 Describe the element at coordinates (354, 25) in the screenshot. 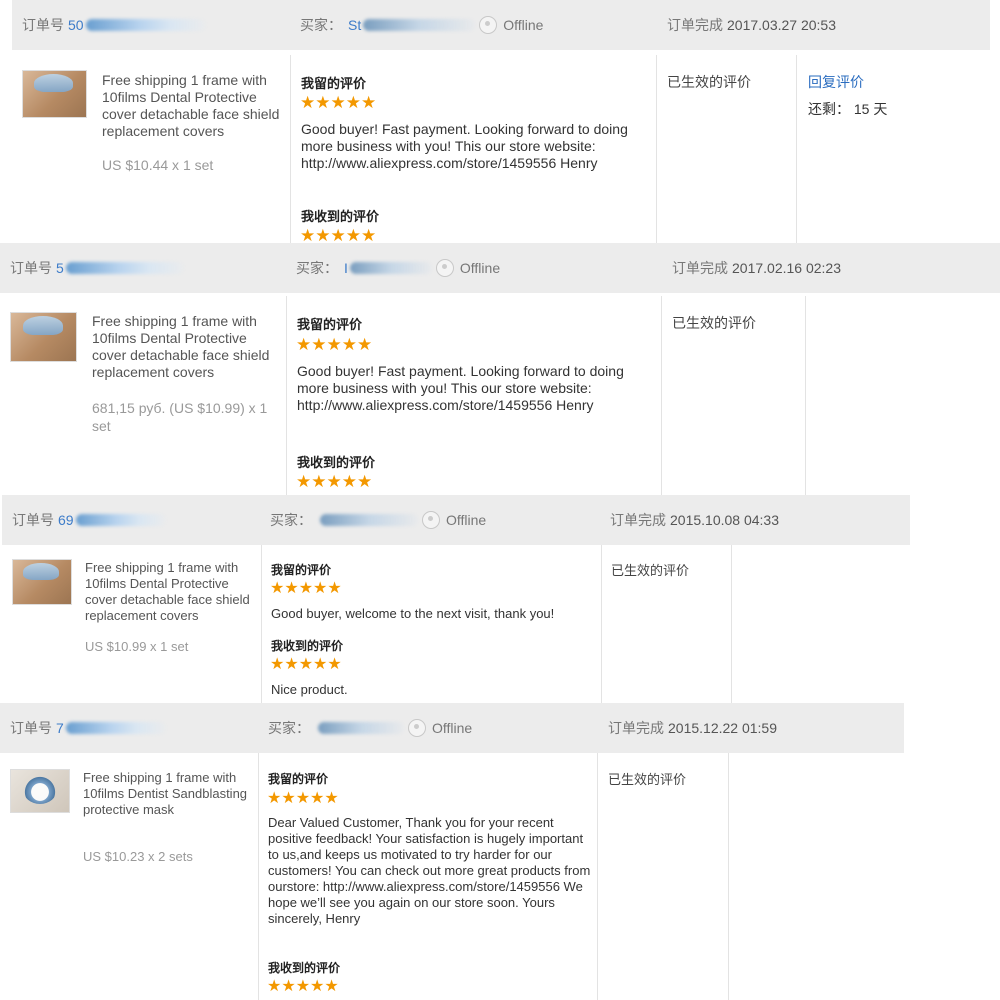

I see `buyer-name: St` at that location.